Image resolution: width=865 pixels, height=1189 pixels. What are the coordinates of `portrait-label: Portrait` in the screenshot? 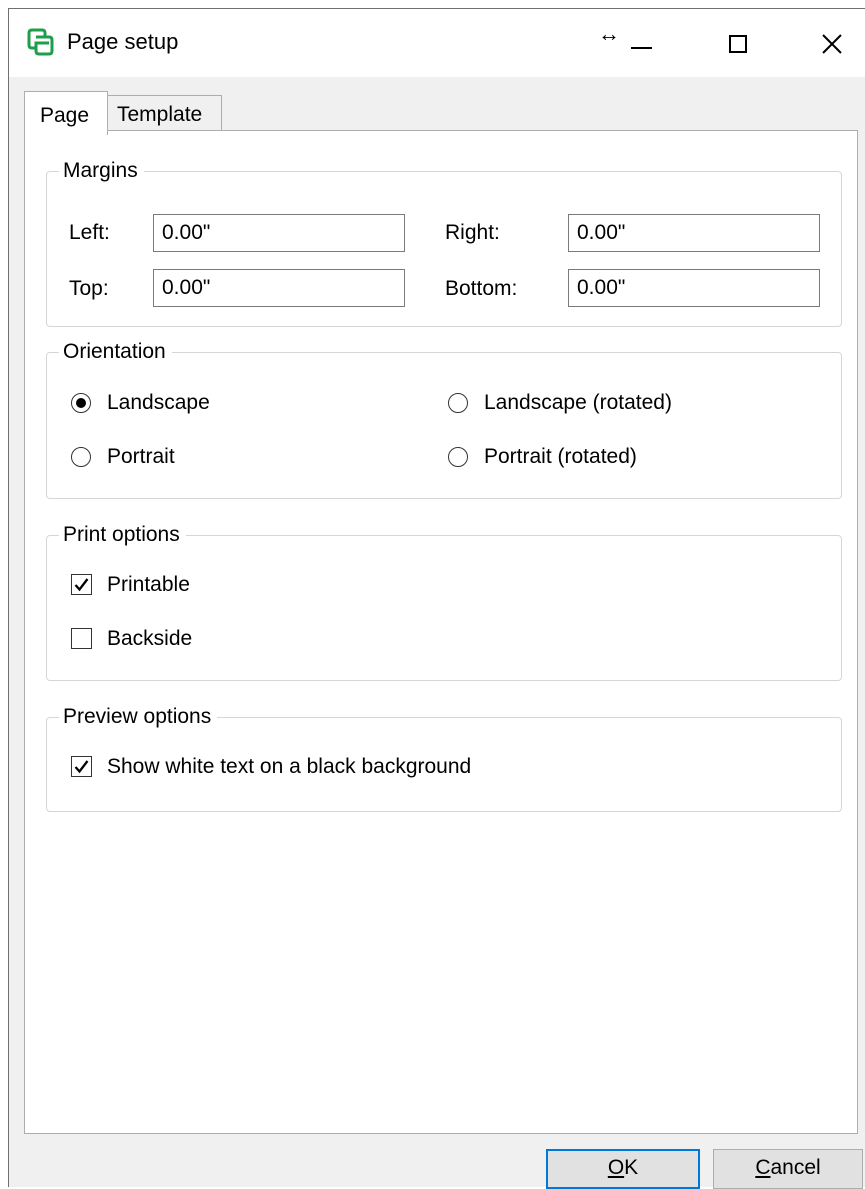 It's located at (141, 456).